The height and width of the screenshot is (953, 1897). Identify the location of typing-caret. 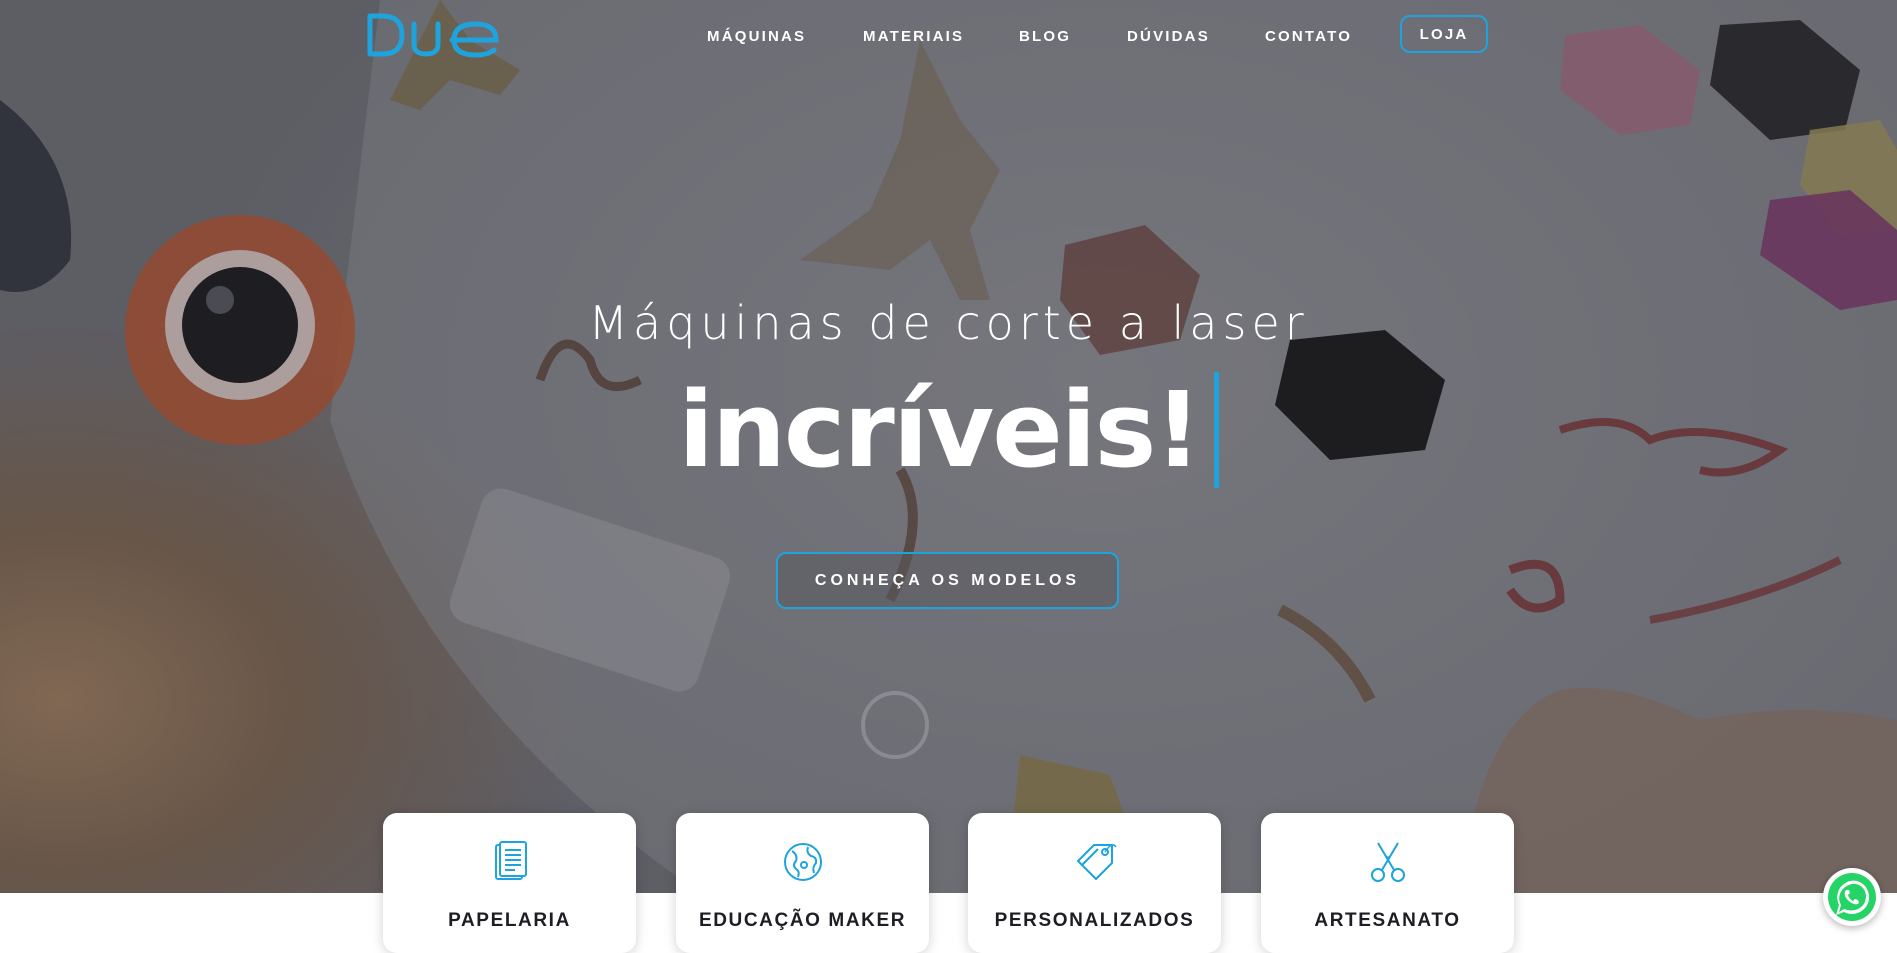
(1216, 430).